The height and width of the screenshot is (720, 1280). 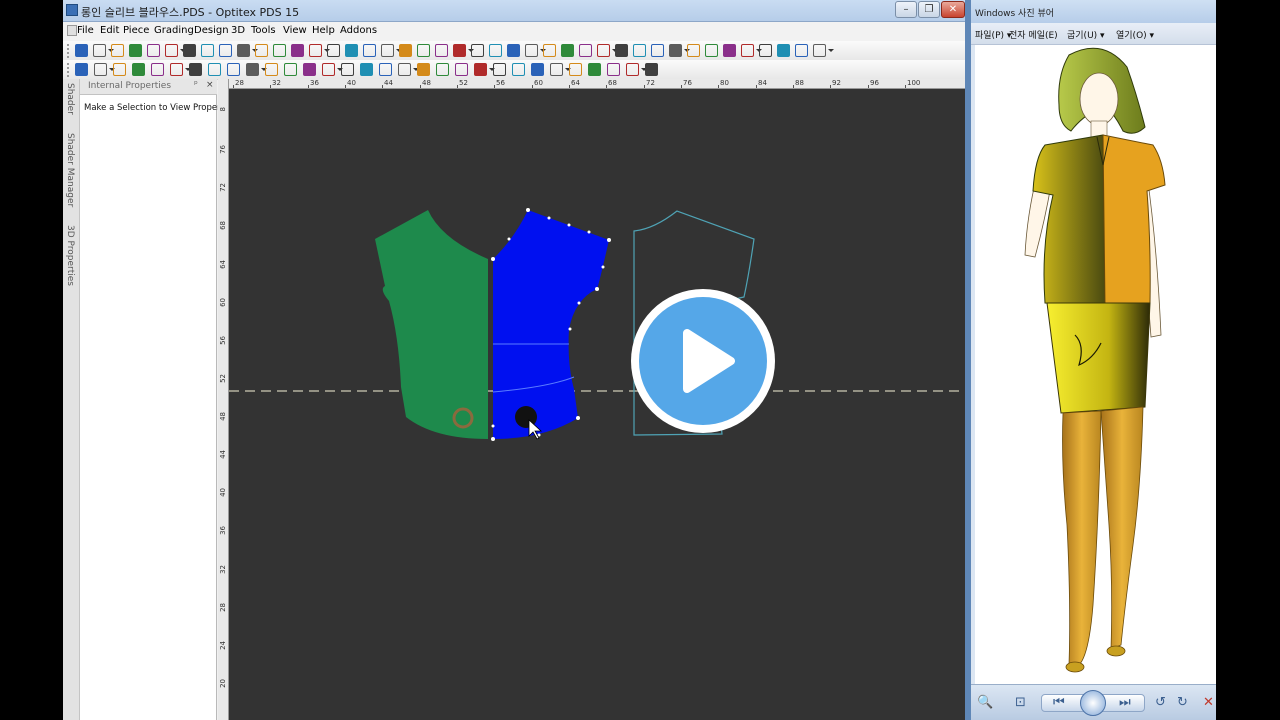 I want to click on next-icon: ⏭, so click(x=1125, y=702).